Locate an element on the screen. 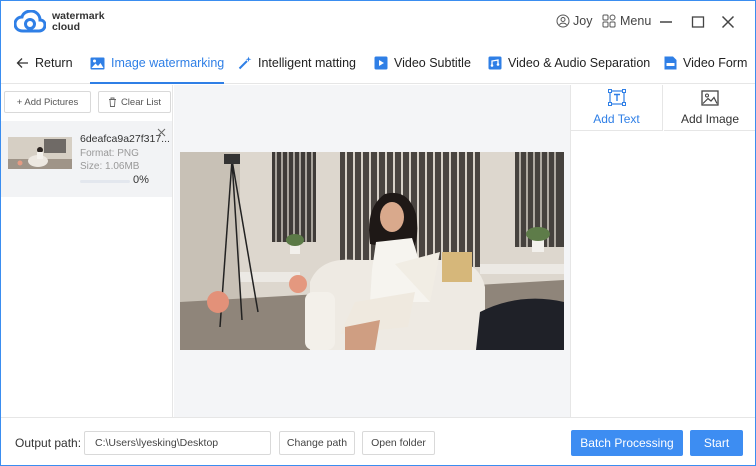 The image size is (756, 466). tab-return: Return is located at coordinates (44, 63).